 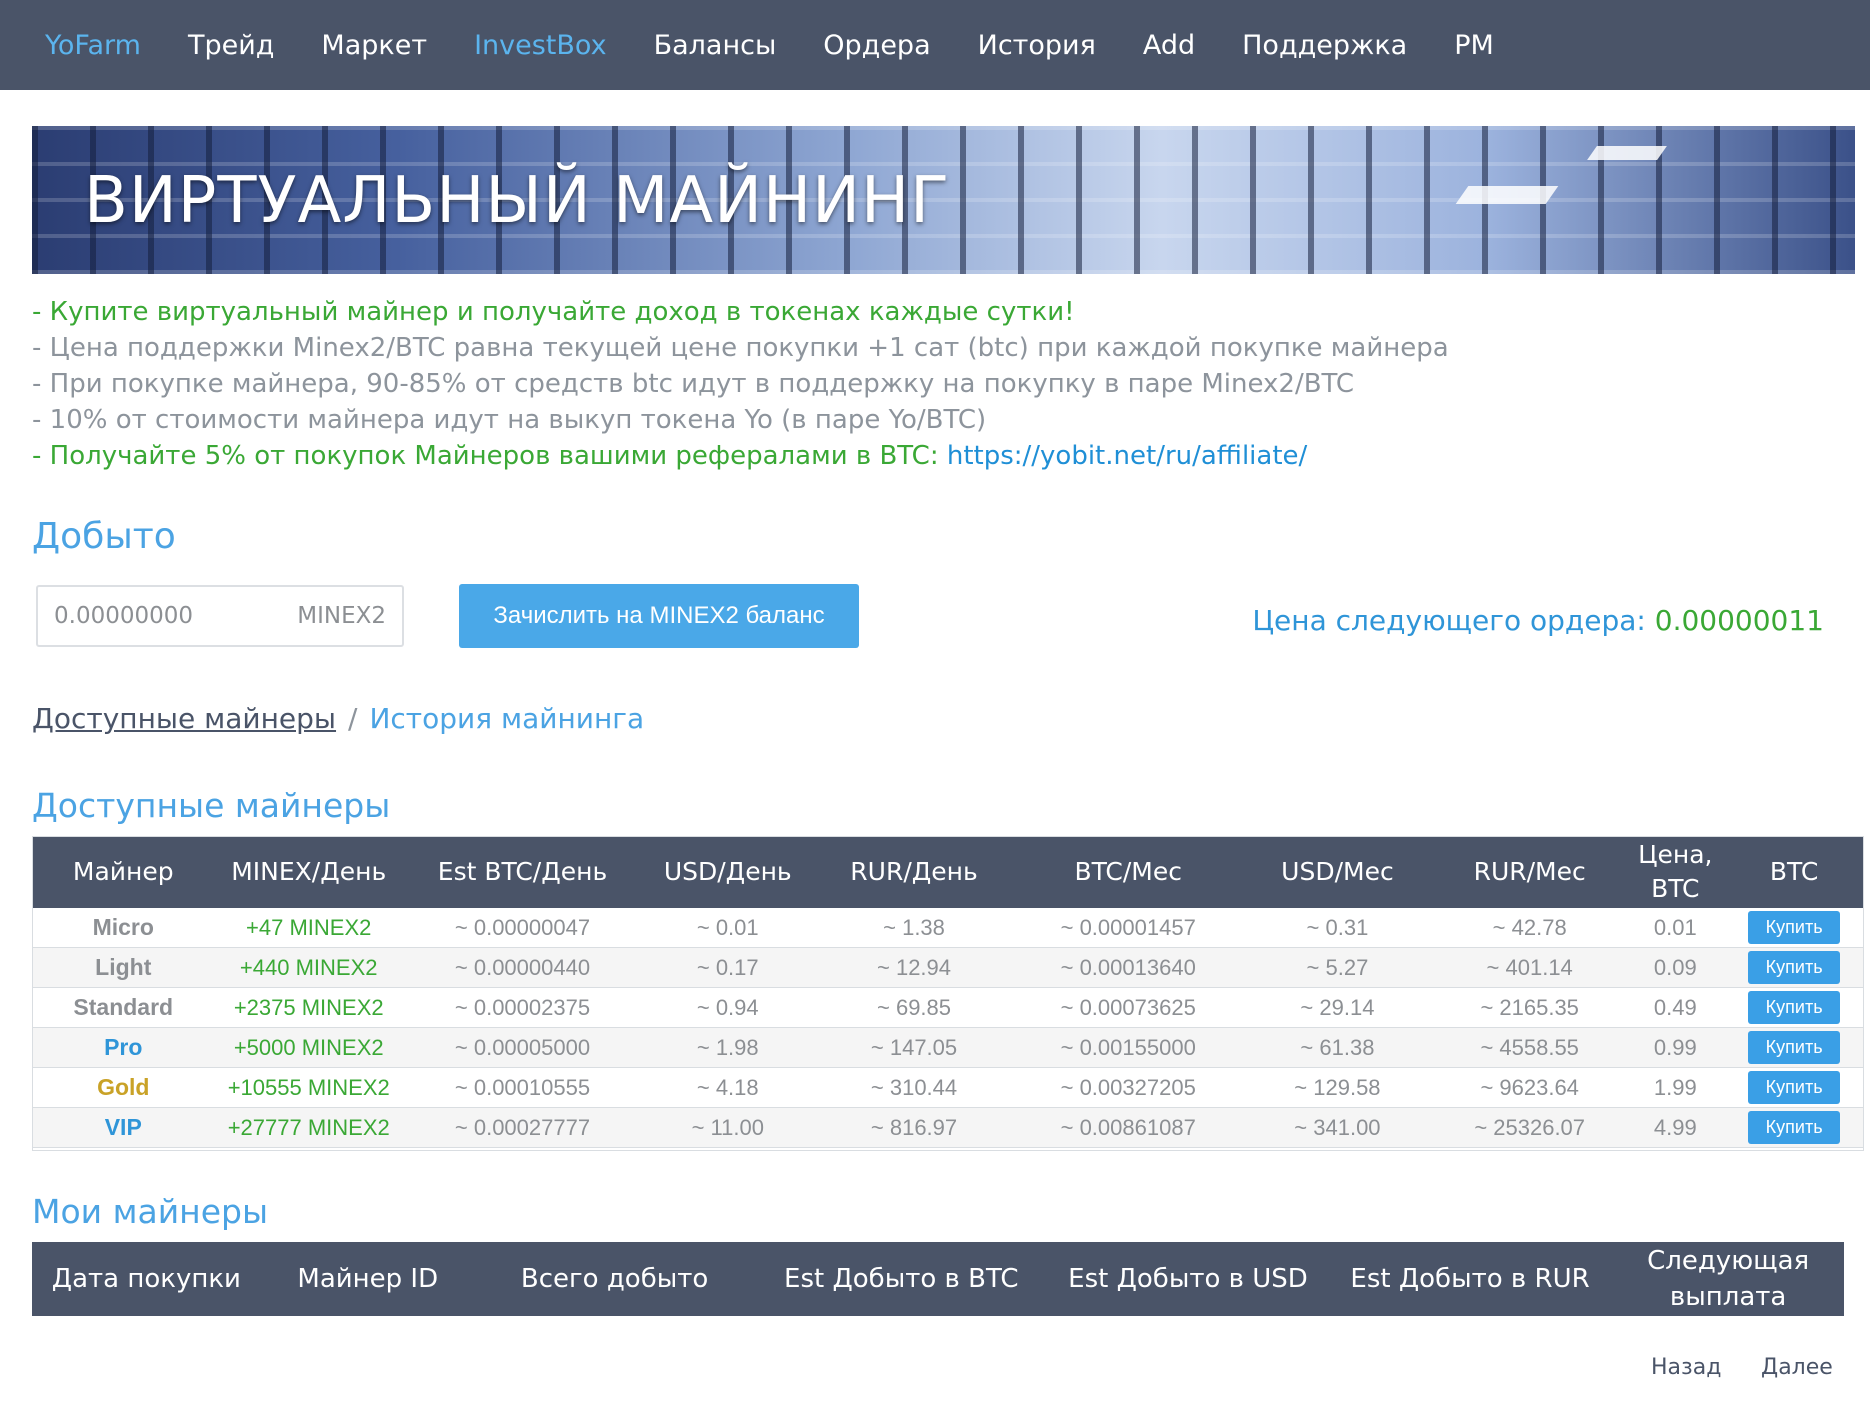 What do you see at coordinates (1470, 1279) in the screenshot?
I see `col-est-rur: Est Добыто в RUR` at bounding box center [1470, 1279].